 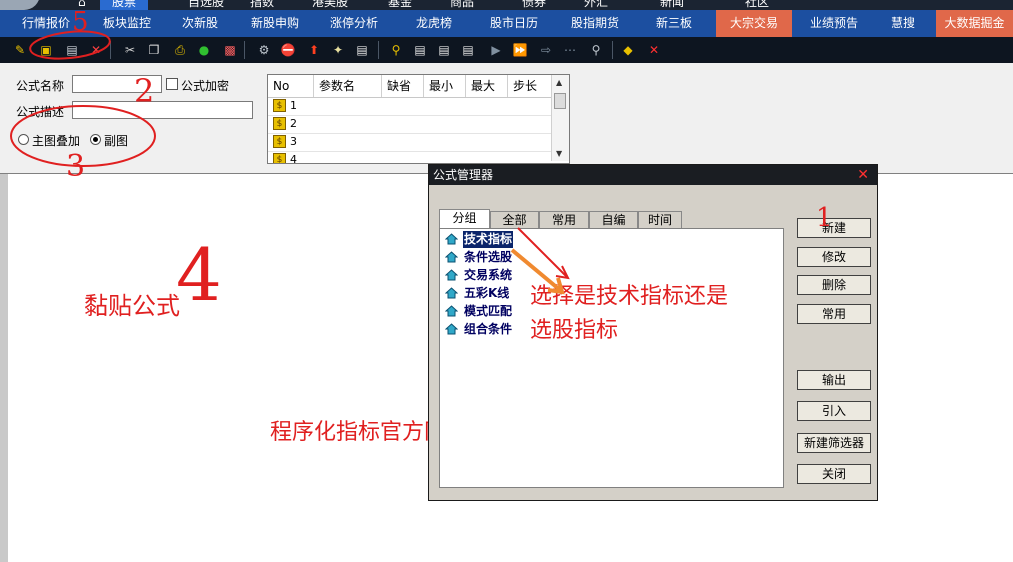 I want to click on formula-desc-label: 公式描述, so click(x=40, y=112).